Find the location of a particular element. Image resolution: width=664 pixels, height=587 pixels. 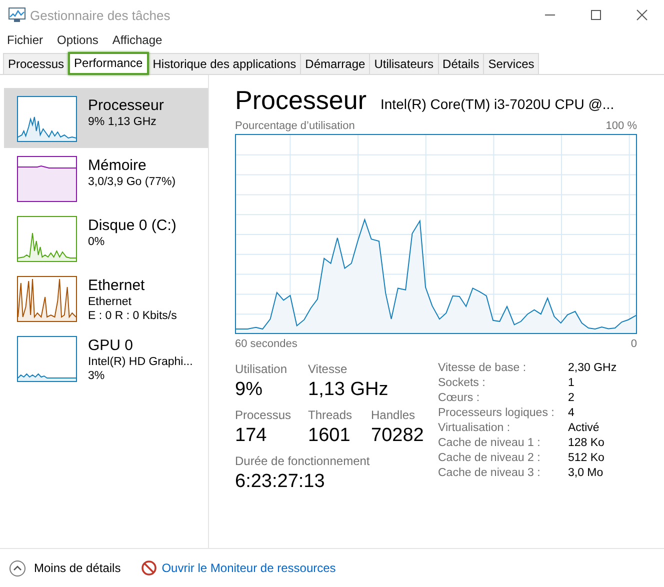

spec-label: Virtualisation : is located at coordinates (475, 428).